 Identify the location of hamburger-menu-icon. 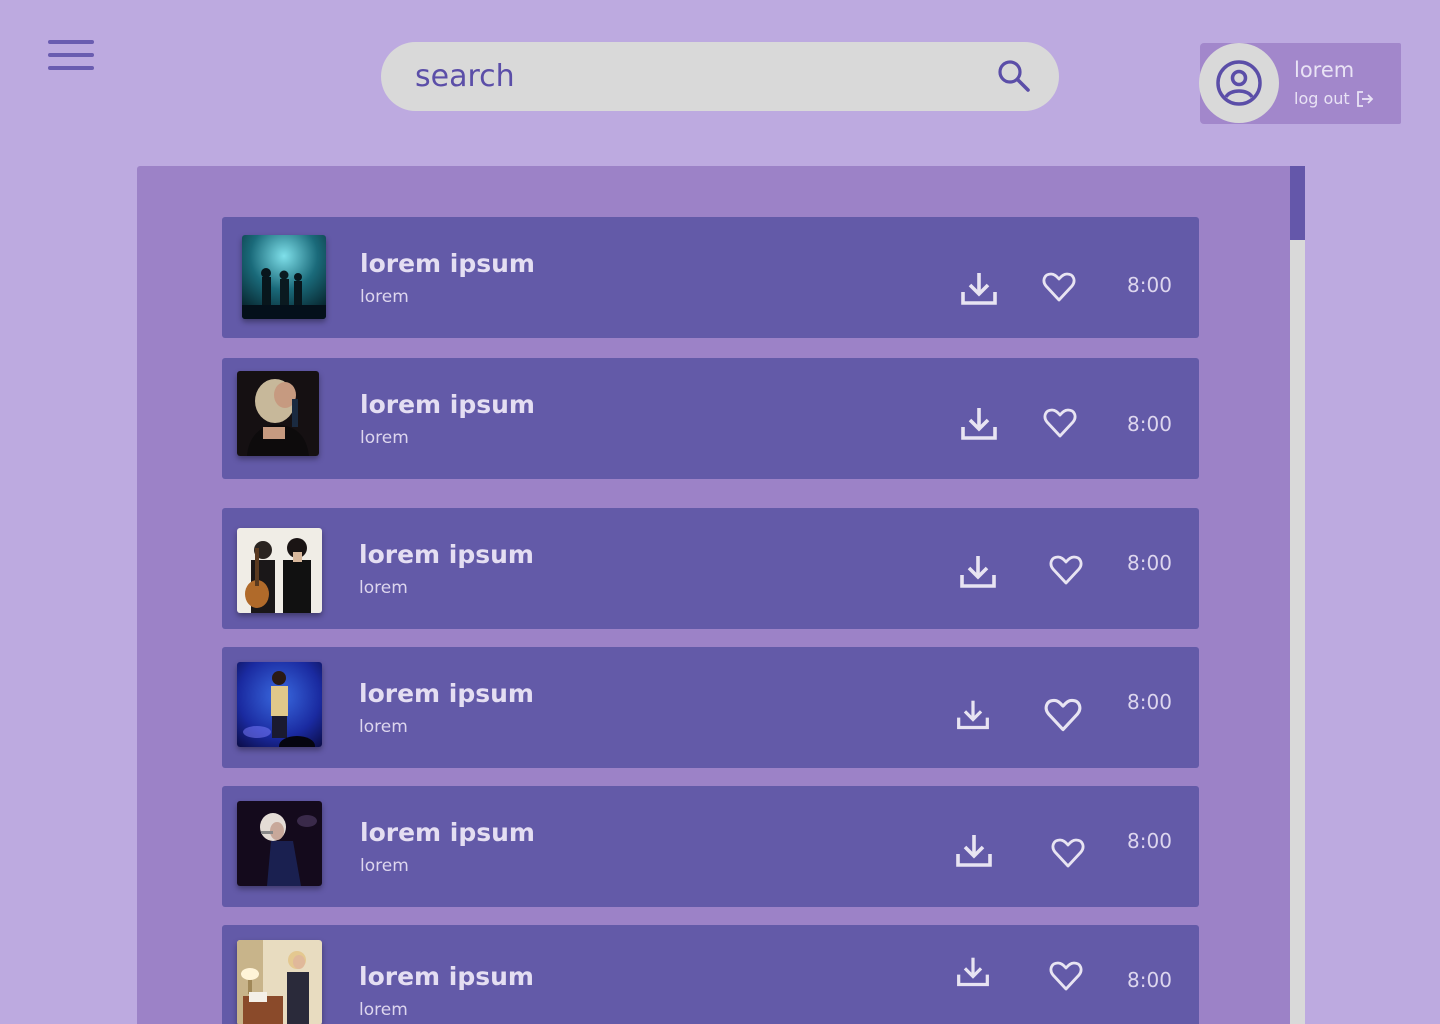
(71, 56).